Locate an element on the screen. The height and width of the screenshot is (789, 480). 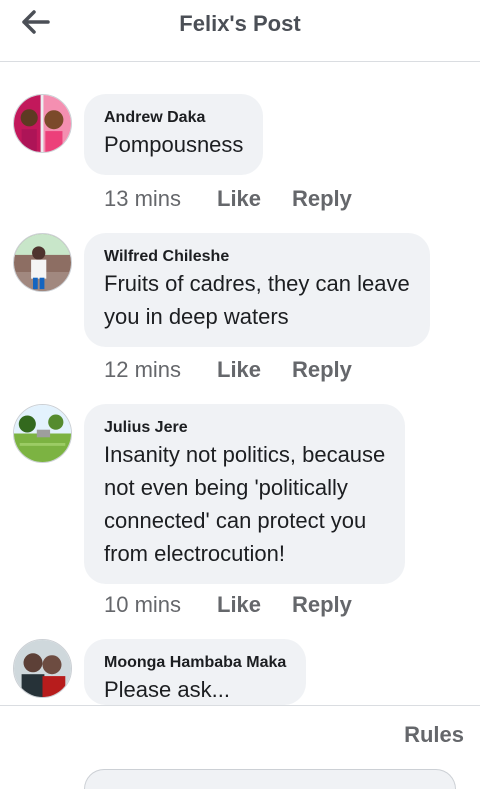
rules-link: Rules is located at coordinates (434, 735).